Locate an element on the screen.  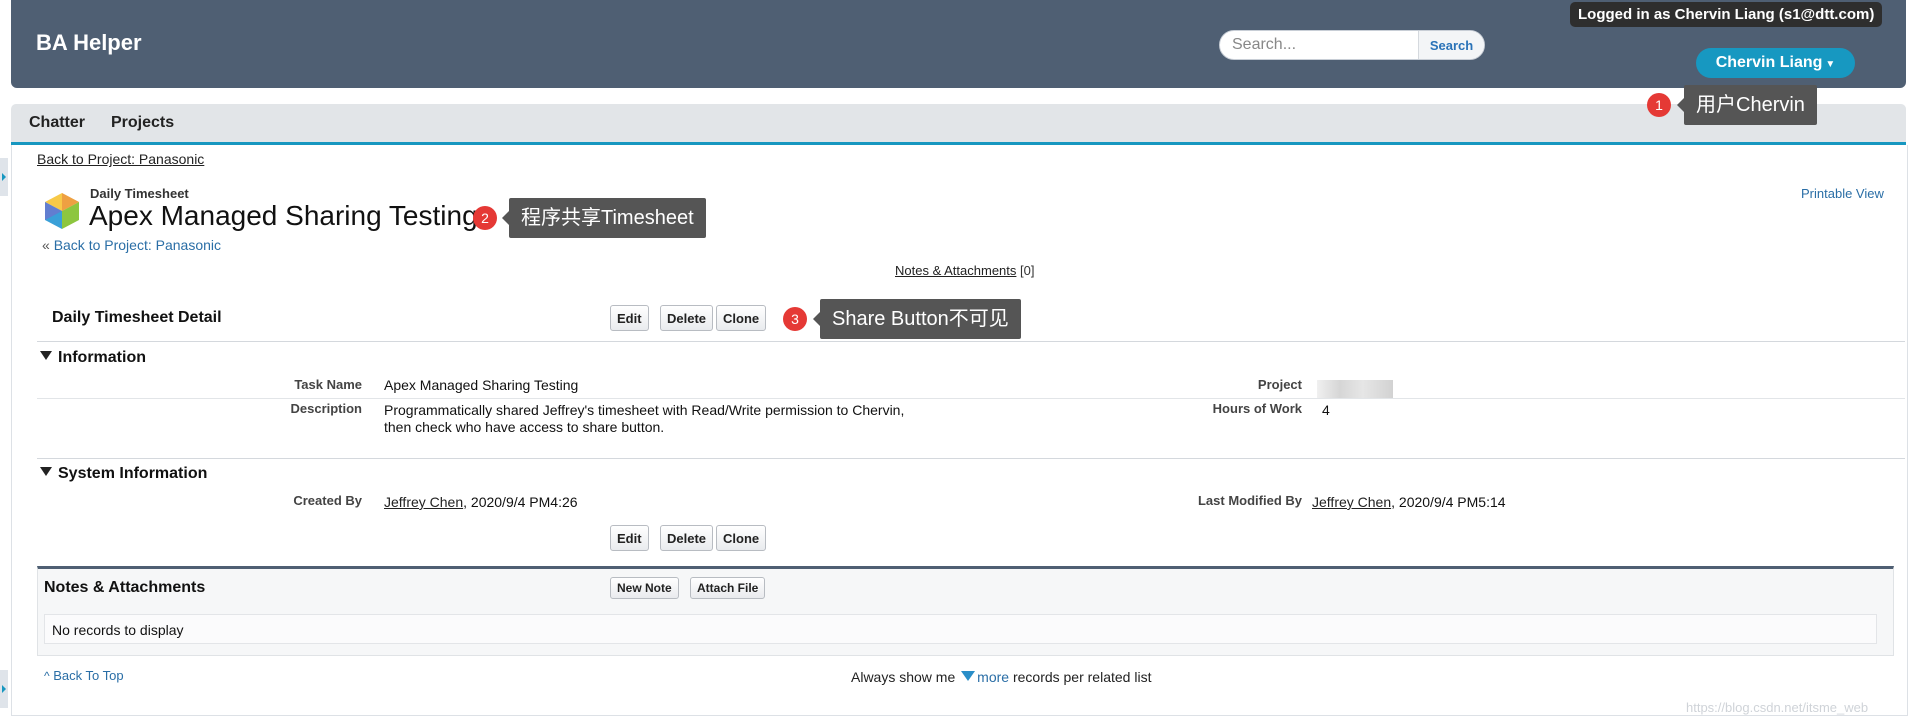
no-records-text: No records to display is located at coordinates (118, 630).